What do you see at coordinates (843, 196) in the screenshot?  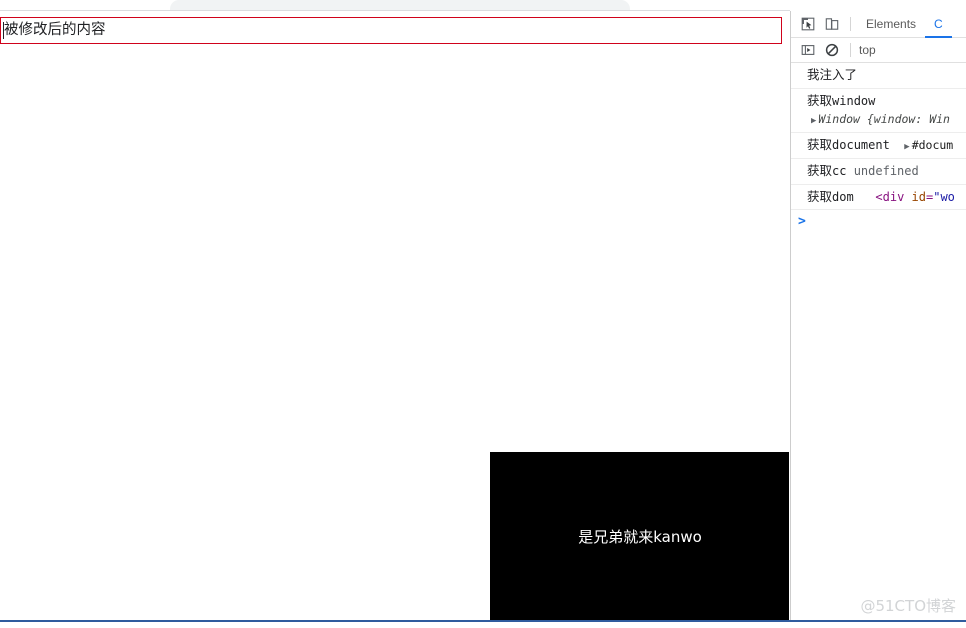 I see `console-message-value: dom` at bounding box center [843, 196].